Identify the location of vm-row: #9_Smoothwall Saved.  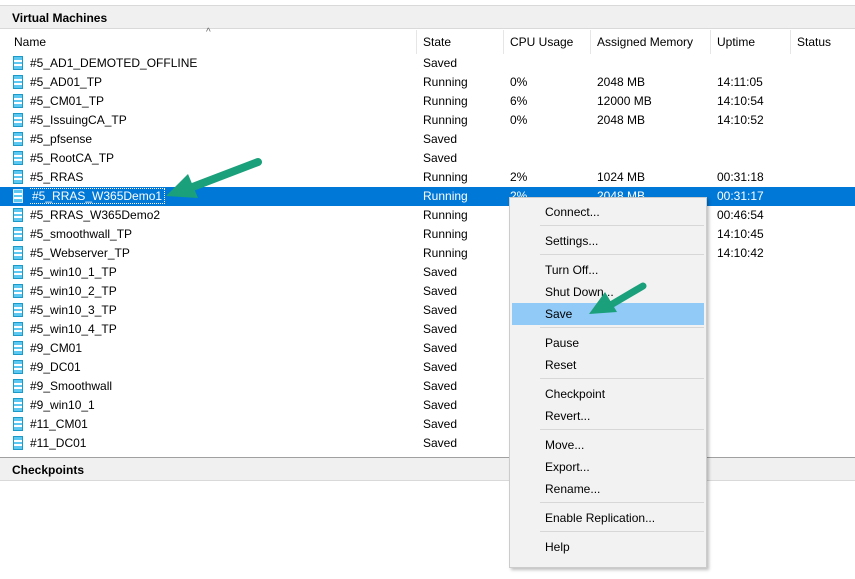
(427, 386).